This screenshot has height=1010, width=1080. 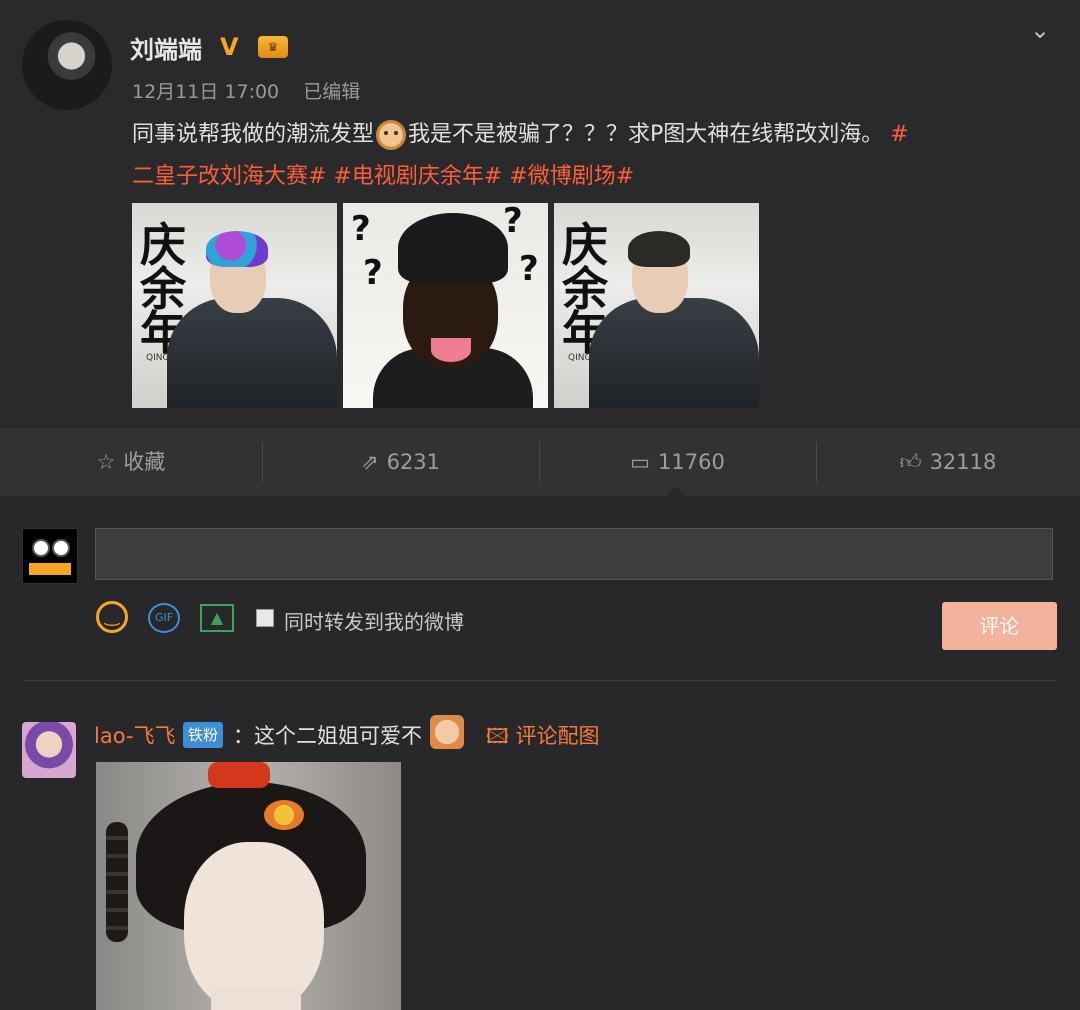 I want to click on repost-button: ⇗ 6231, so click(x=400, y=462).